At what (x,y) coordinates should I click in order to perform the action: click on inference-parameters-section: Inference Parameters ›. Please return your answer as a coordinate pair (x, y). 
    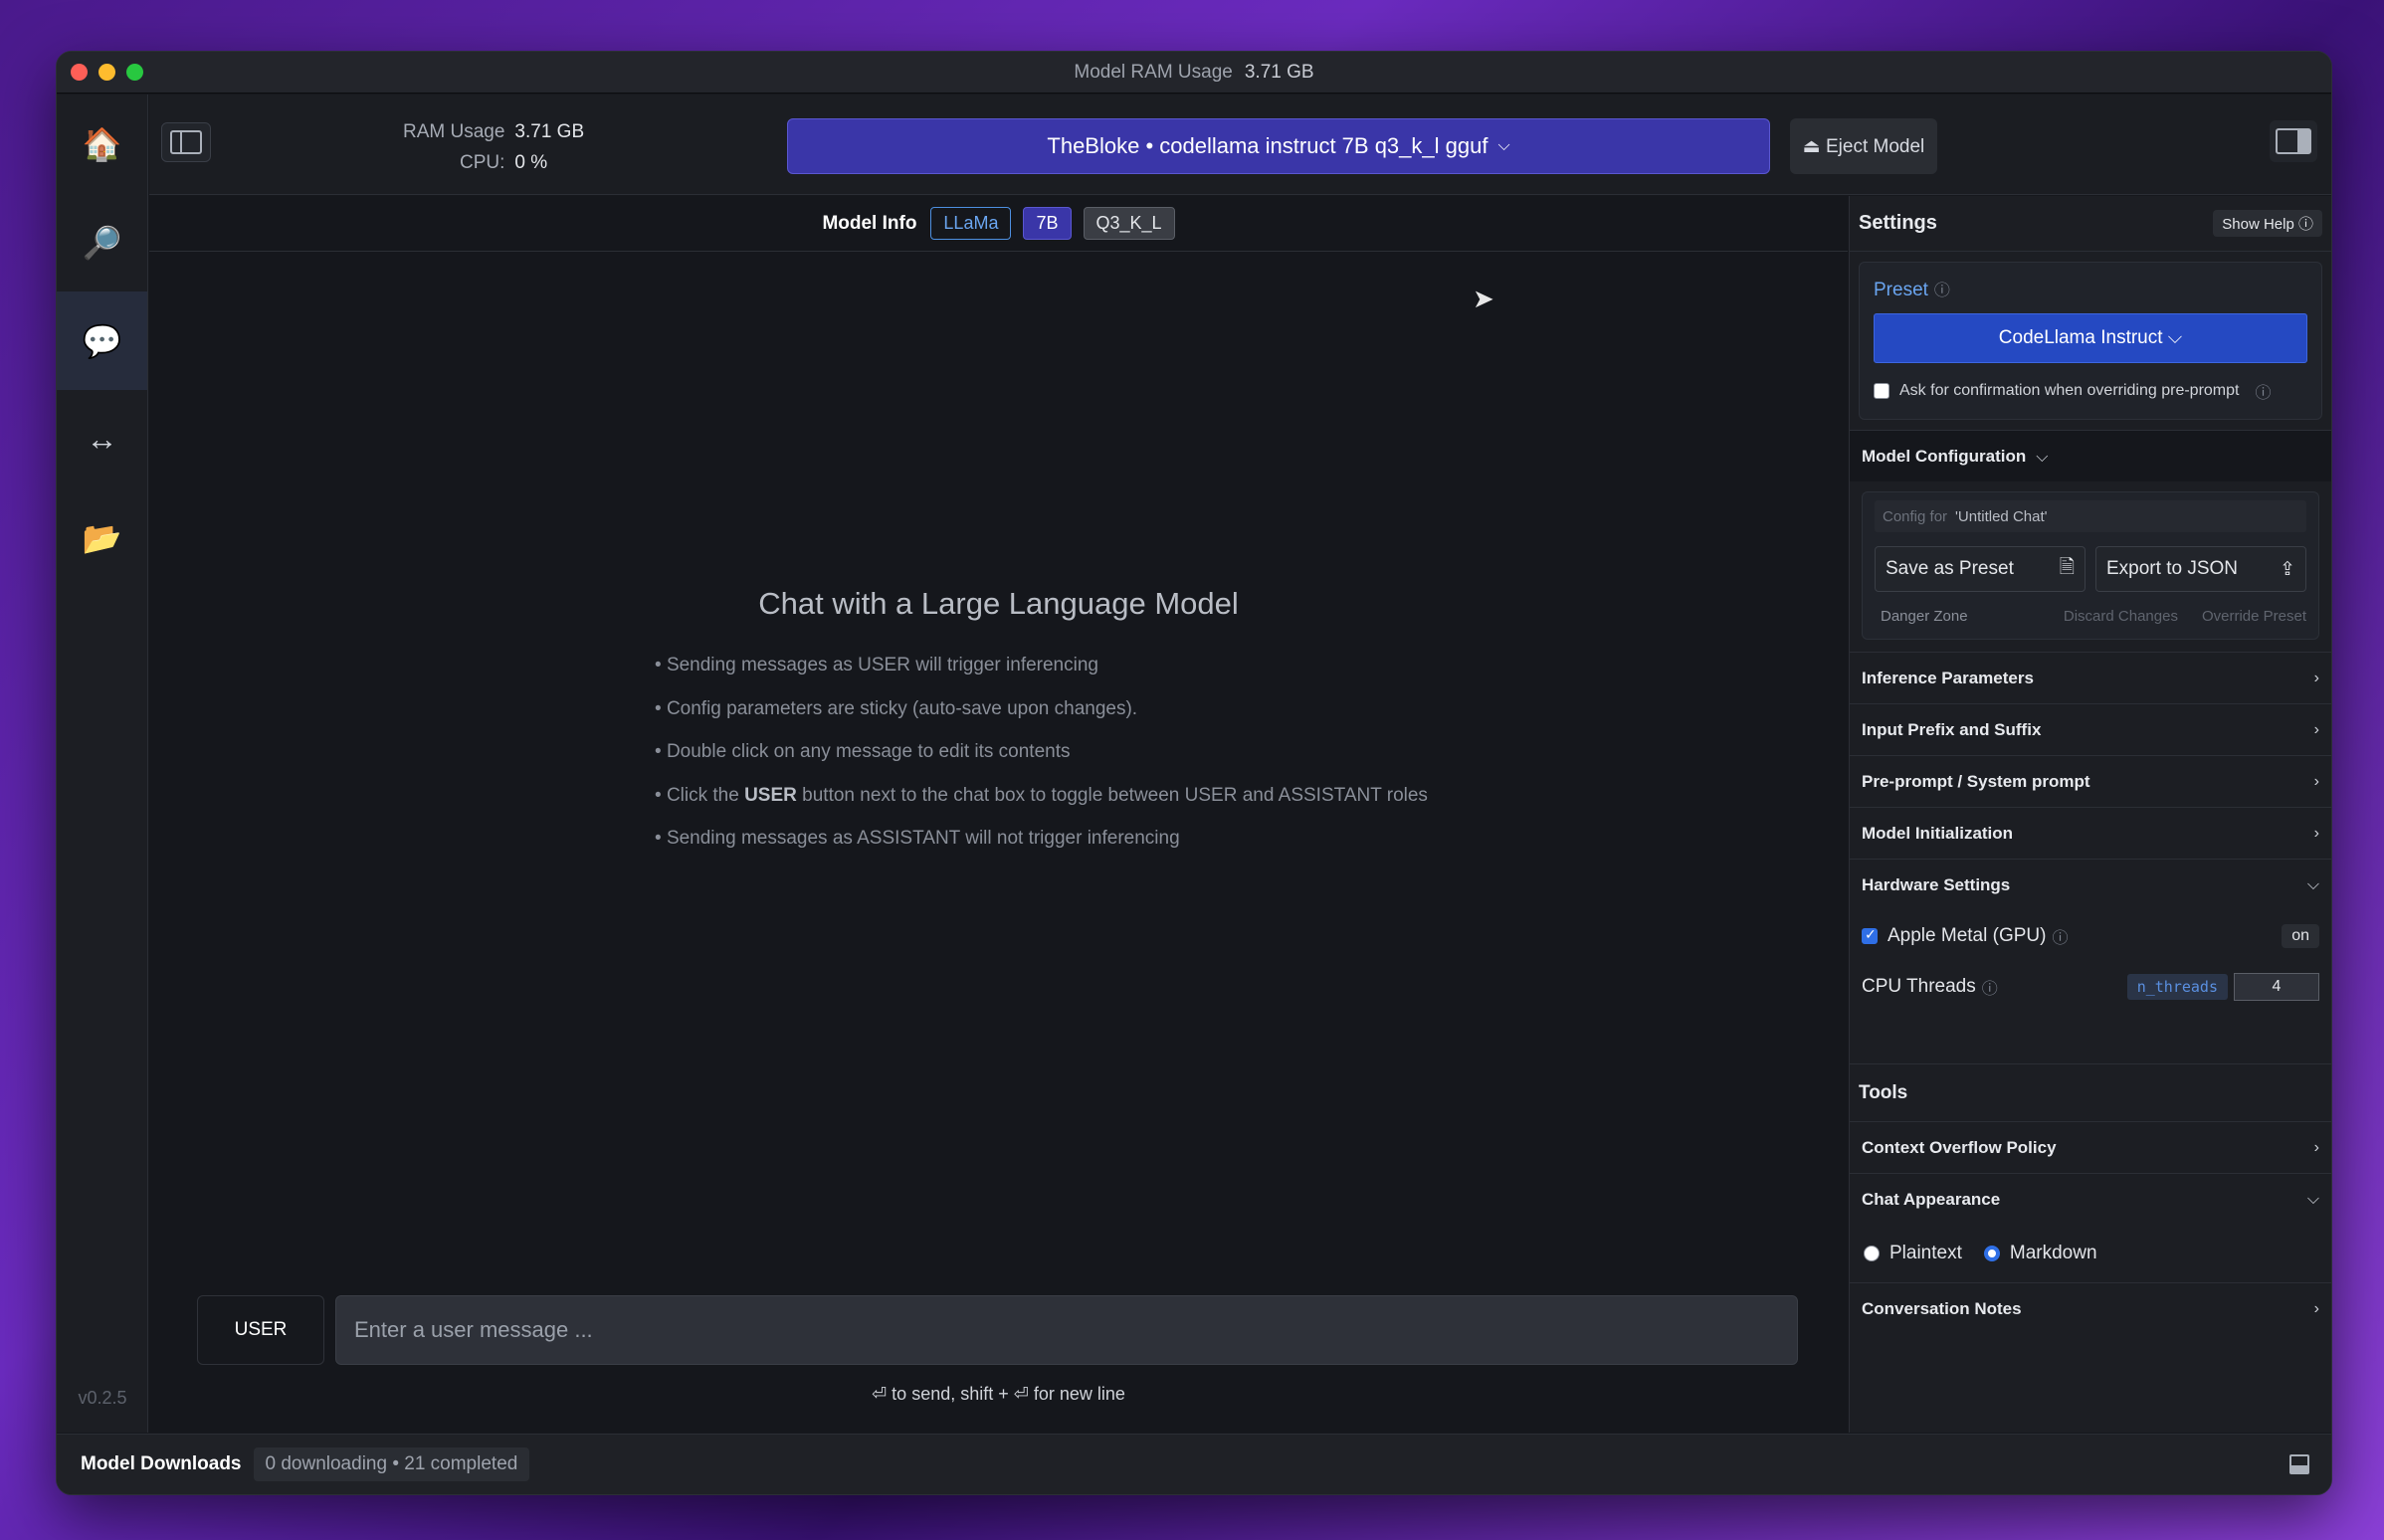
    Looking at the image, I should click on (2090, 677).